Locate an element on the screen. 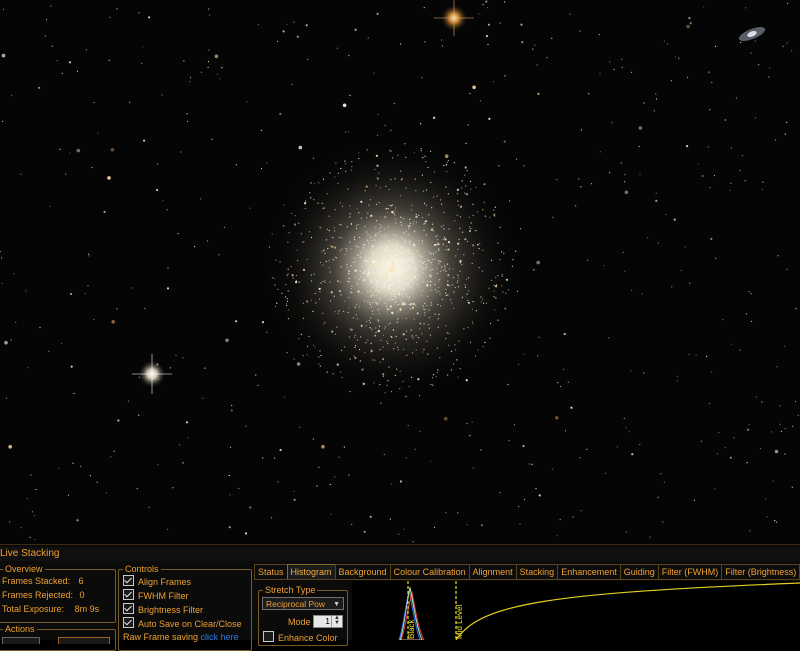 This screenshot has height=651, width=800. tab-underline is located at coordinates (527, 579).